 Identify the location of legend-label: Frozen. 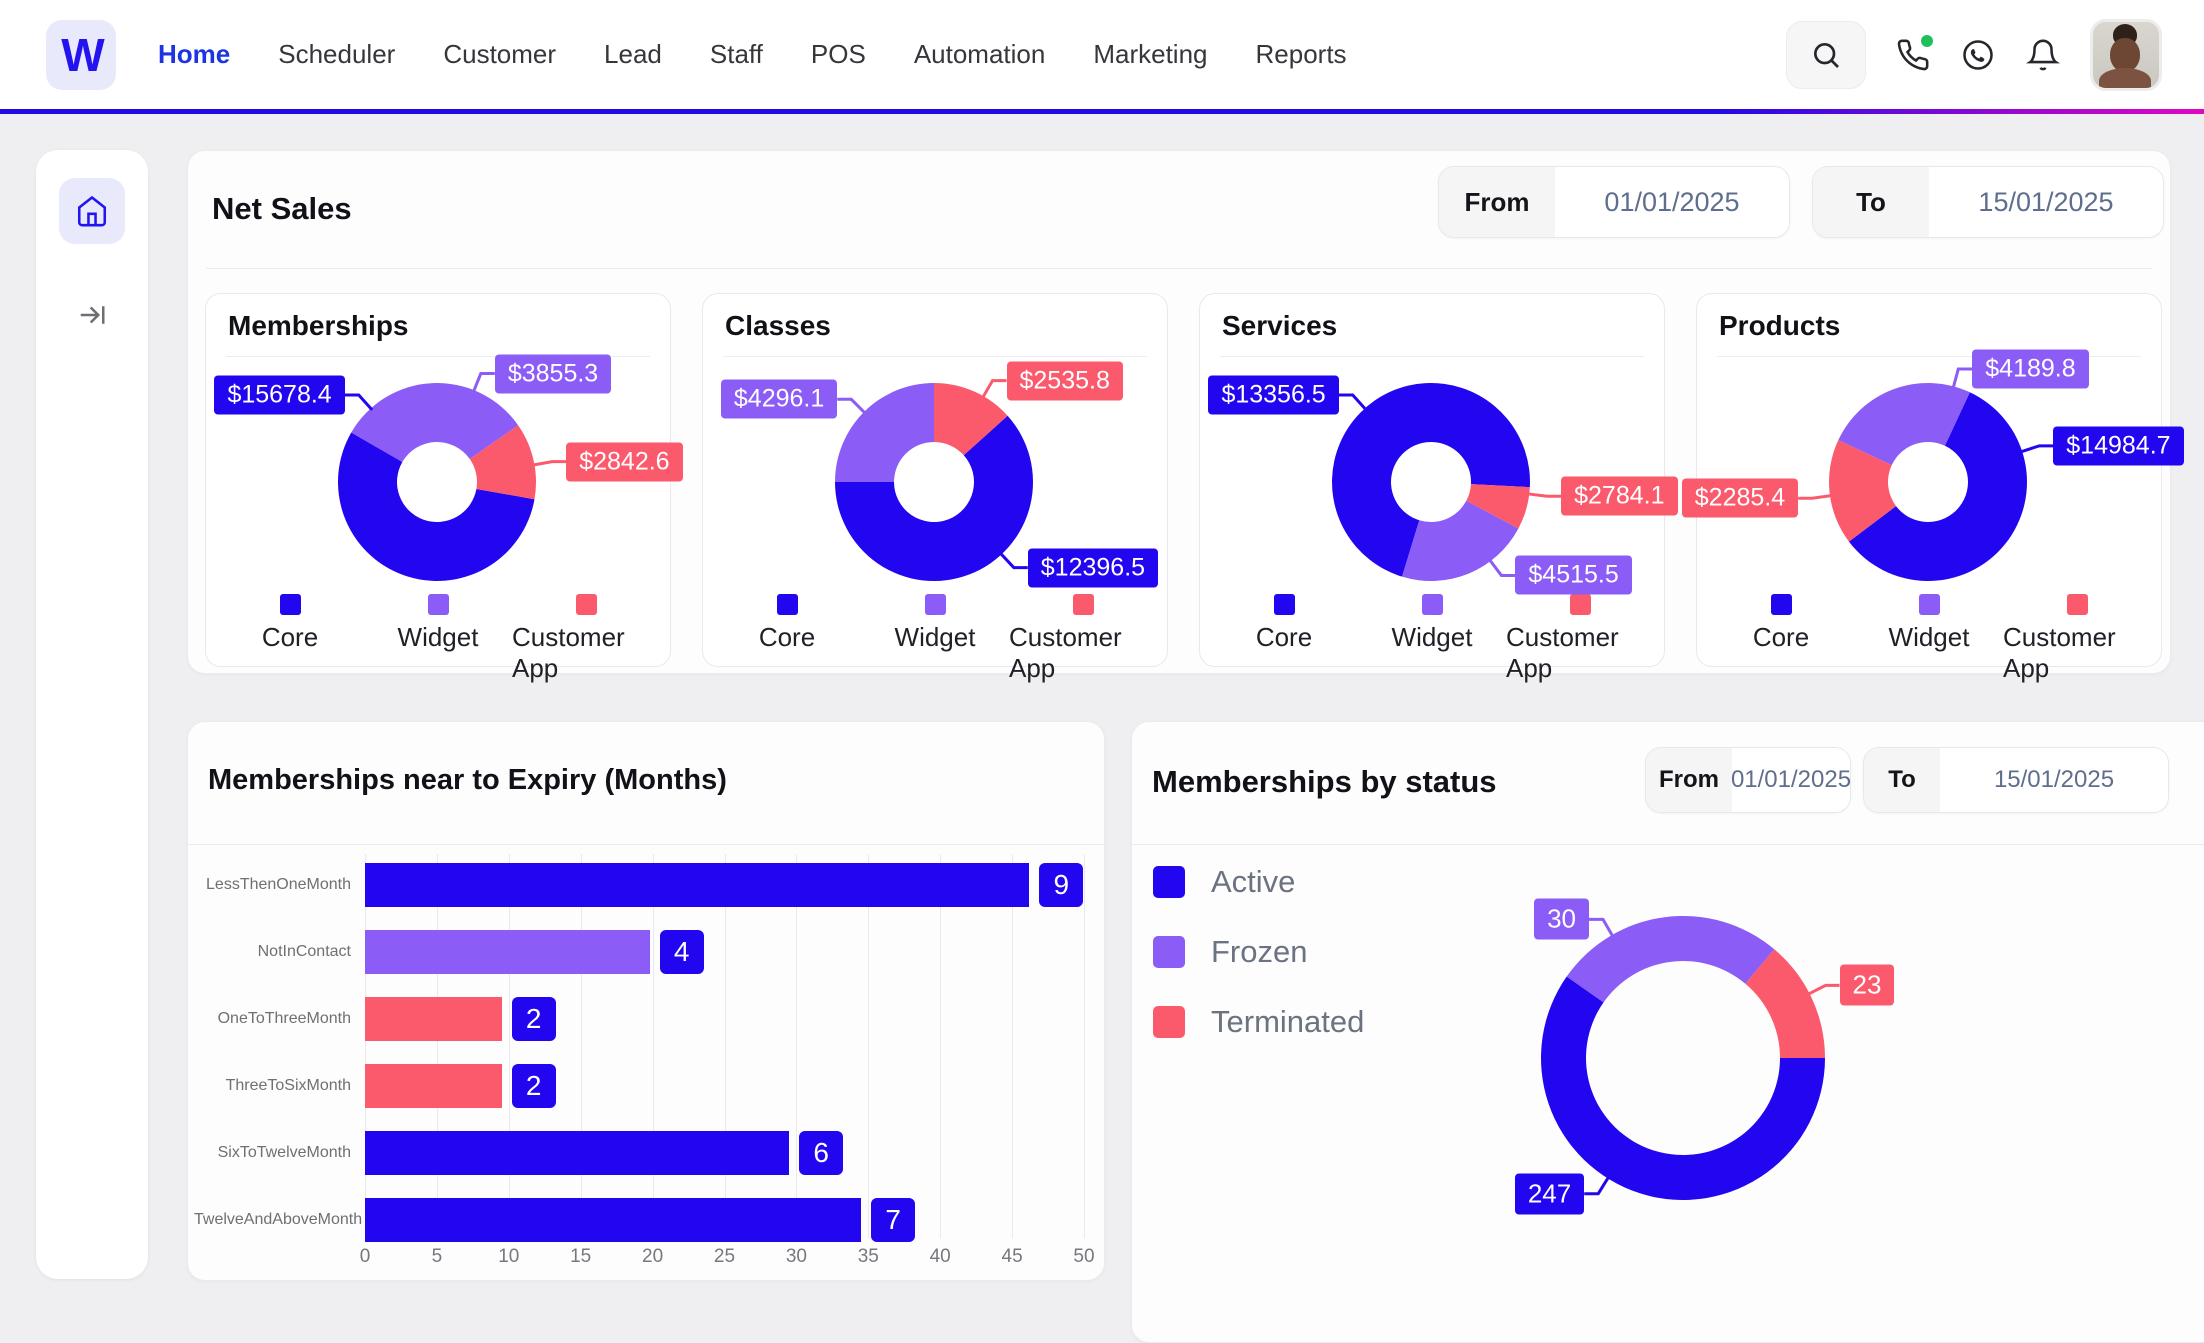
(1259, 951).